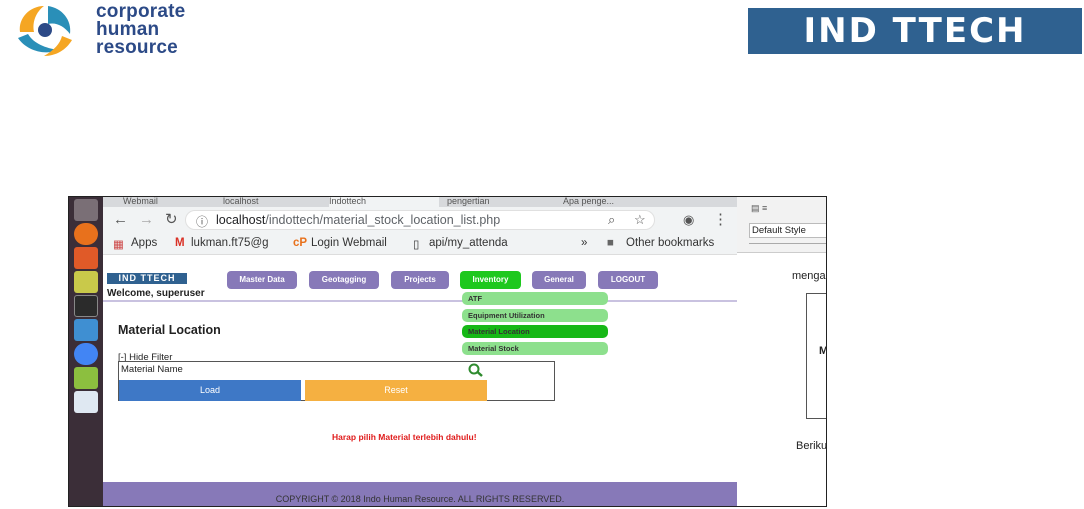 Image resolution: width=1084 pixels, height=509 pixels. I want to click on material-name-label: Material Name, so click(152, 369).